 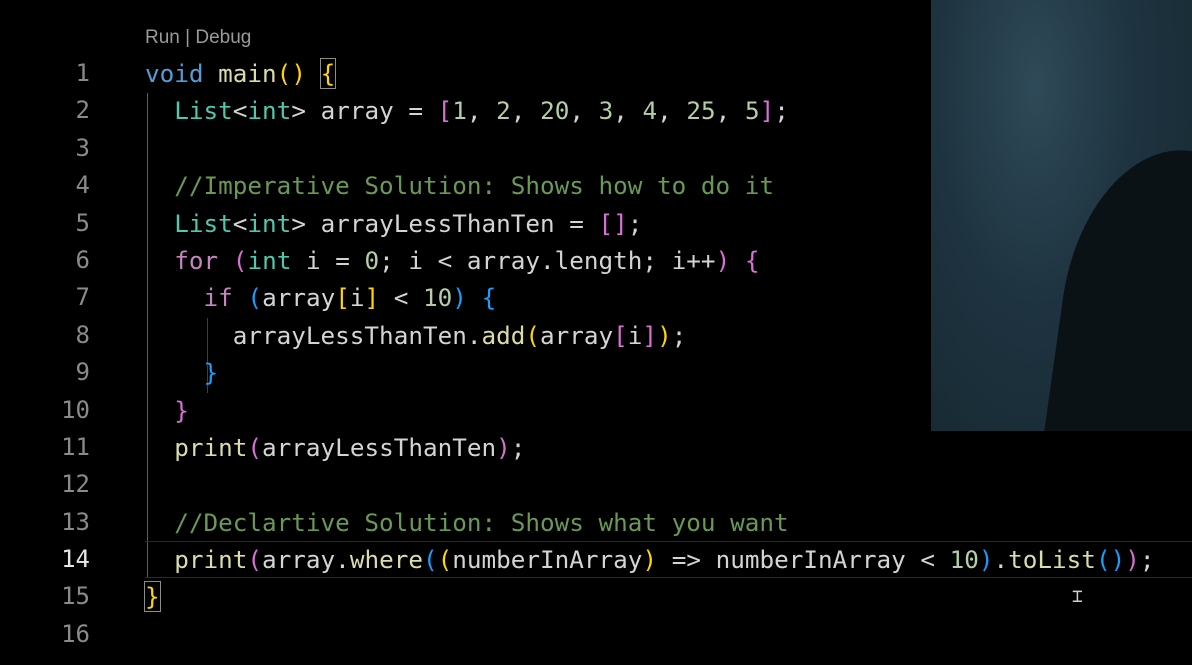 What do you see at coordinates (503, 335) in the screenshot?
I see `method-name: add` at bounding box center [503, 335].